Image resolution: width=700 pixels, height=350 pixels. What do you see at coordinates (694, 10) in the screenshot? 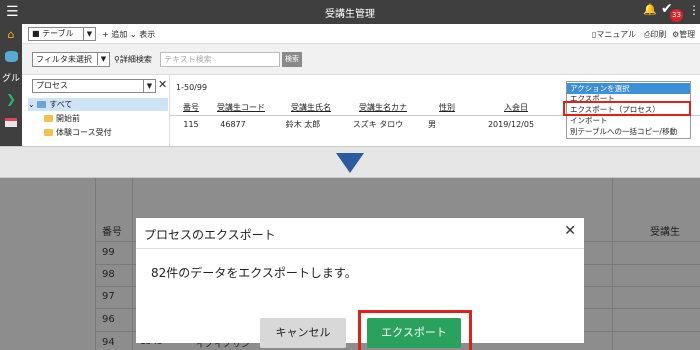
I see `more-vertical-icon: ⋮` at bounding box center [694, 10].